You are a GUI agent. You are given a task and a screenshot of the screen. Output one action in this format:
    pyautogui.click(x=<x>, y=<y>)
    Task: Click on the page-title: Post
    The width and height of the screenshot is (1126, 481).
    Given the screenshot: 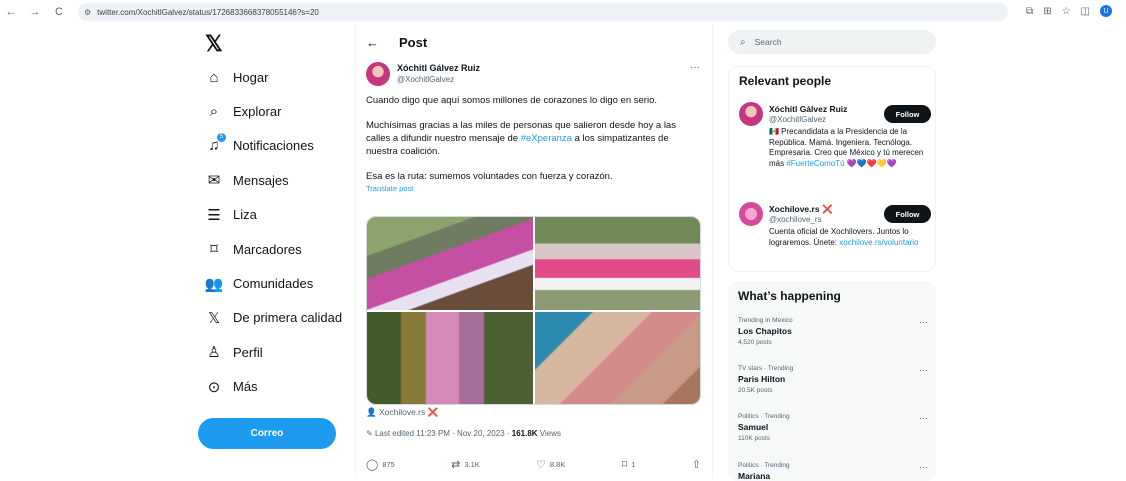 What is the action you would take?
    pyautogui.click(x=413, y=42)
    